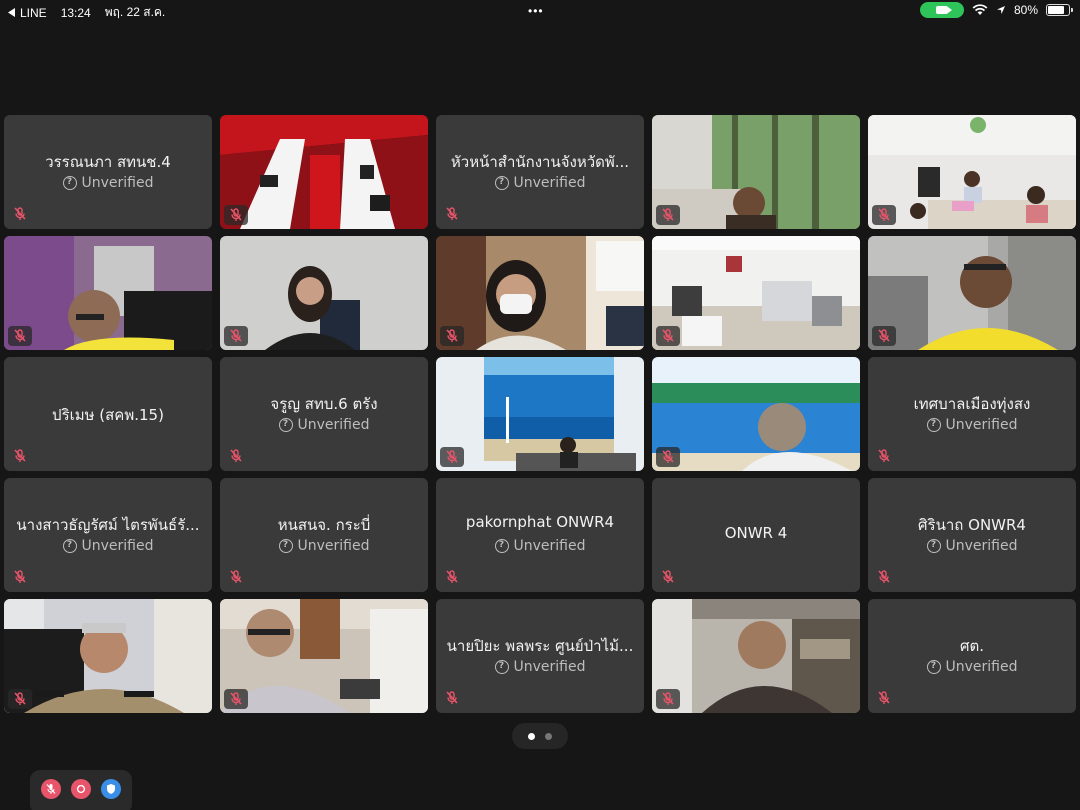  Describe the element at coordinates (108, 172) in the screenshot. I see `participant-tile: วรรณนภา สทนช.4? Unverified` at that location.